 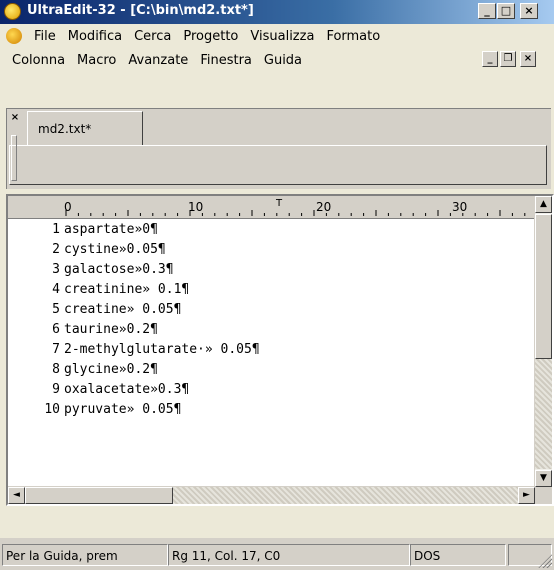 I want to click on menu-macro: Macro, so click(x=96, y=60).